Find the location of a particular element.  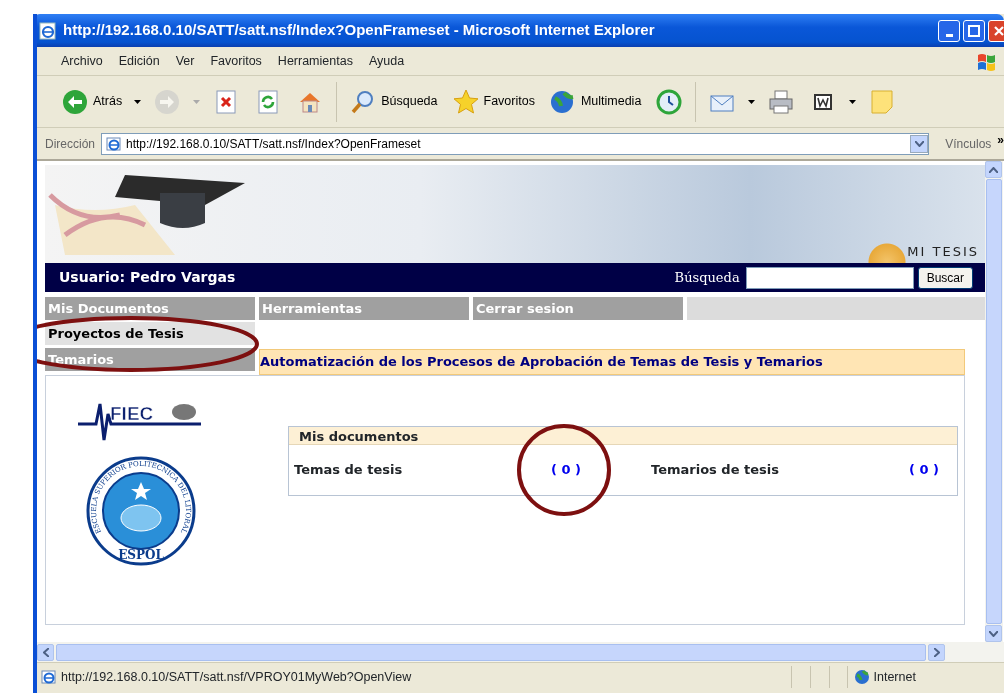

clock-icon is located at coordinates (669, 101).